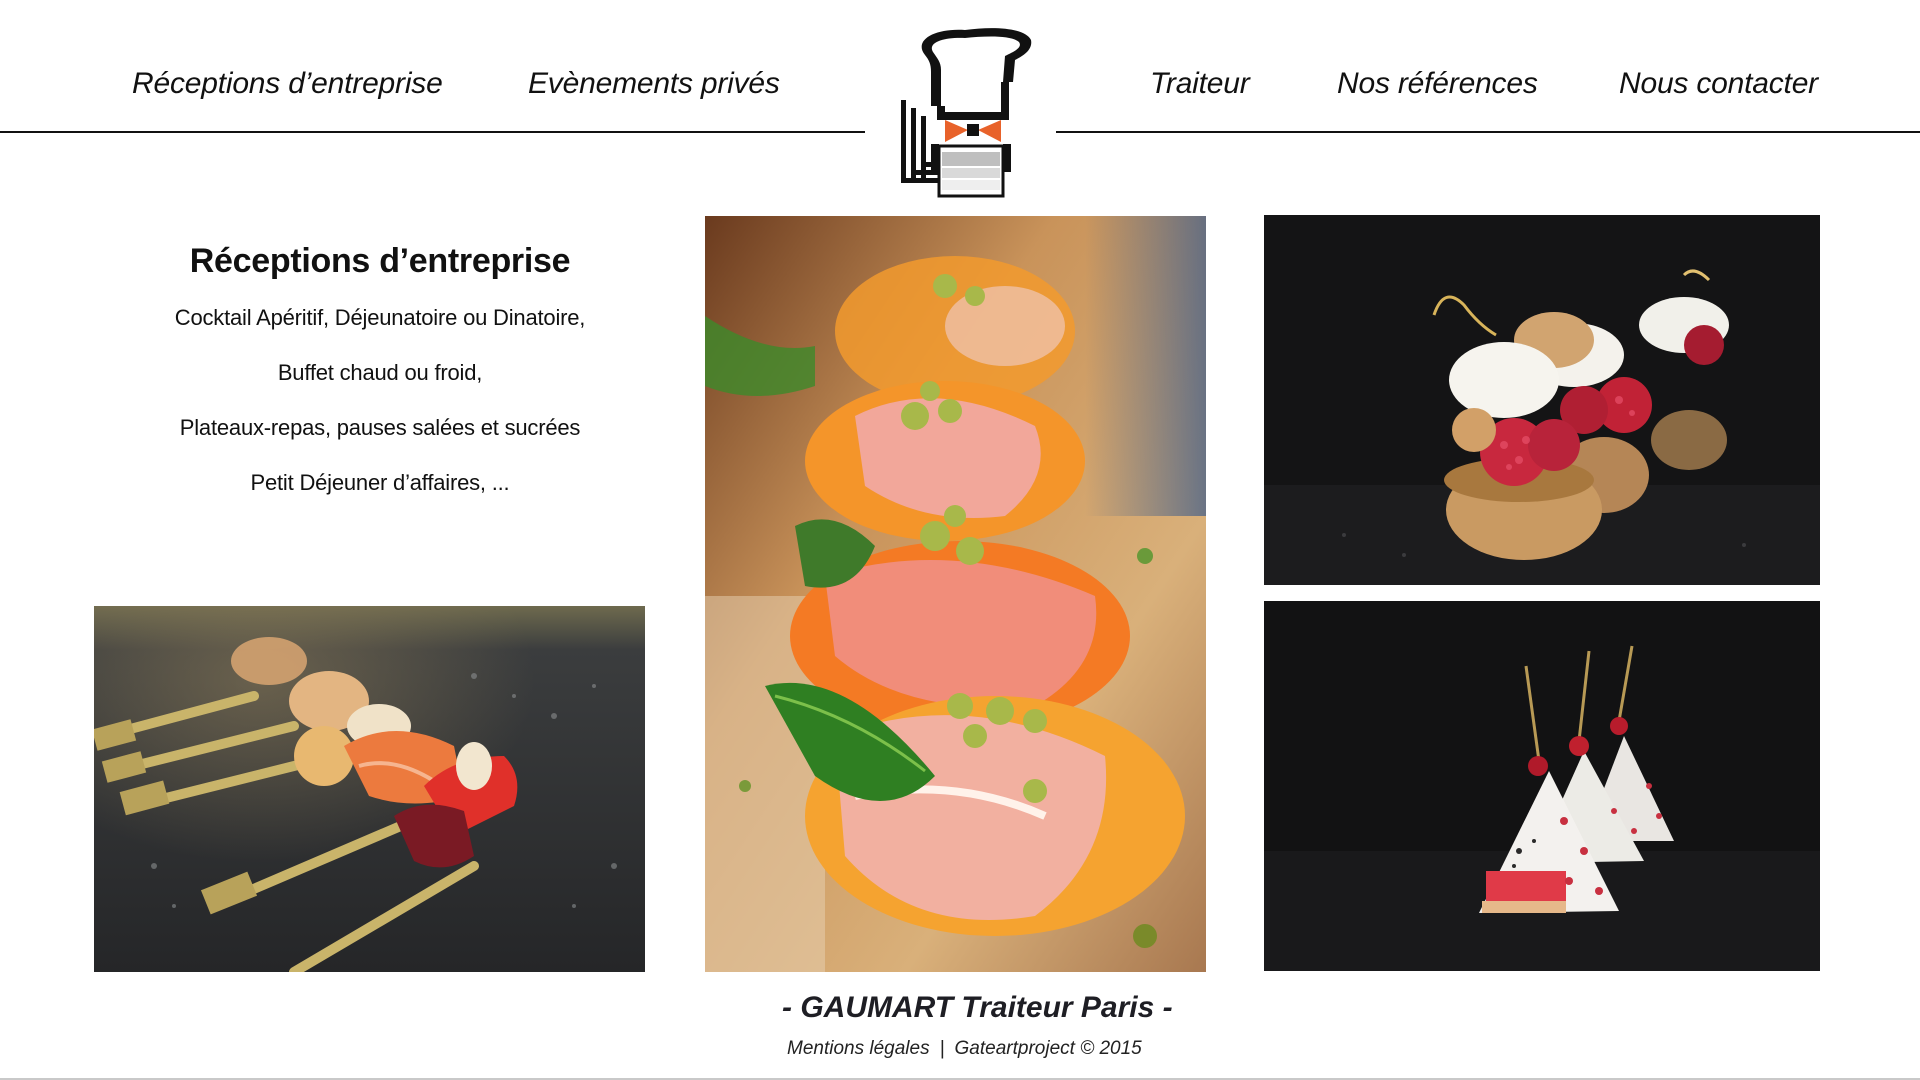  I want to click on nav-item-receptions-entreprise: Réceptions d’entreprise, so click(287, 84).